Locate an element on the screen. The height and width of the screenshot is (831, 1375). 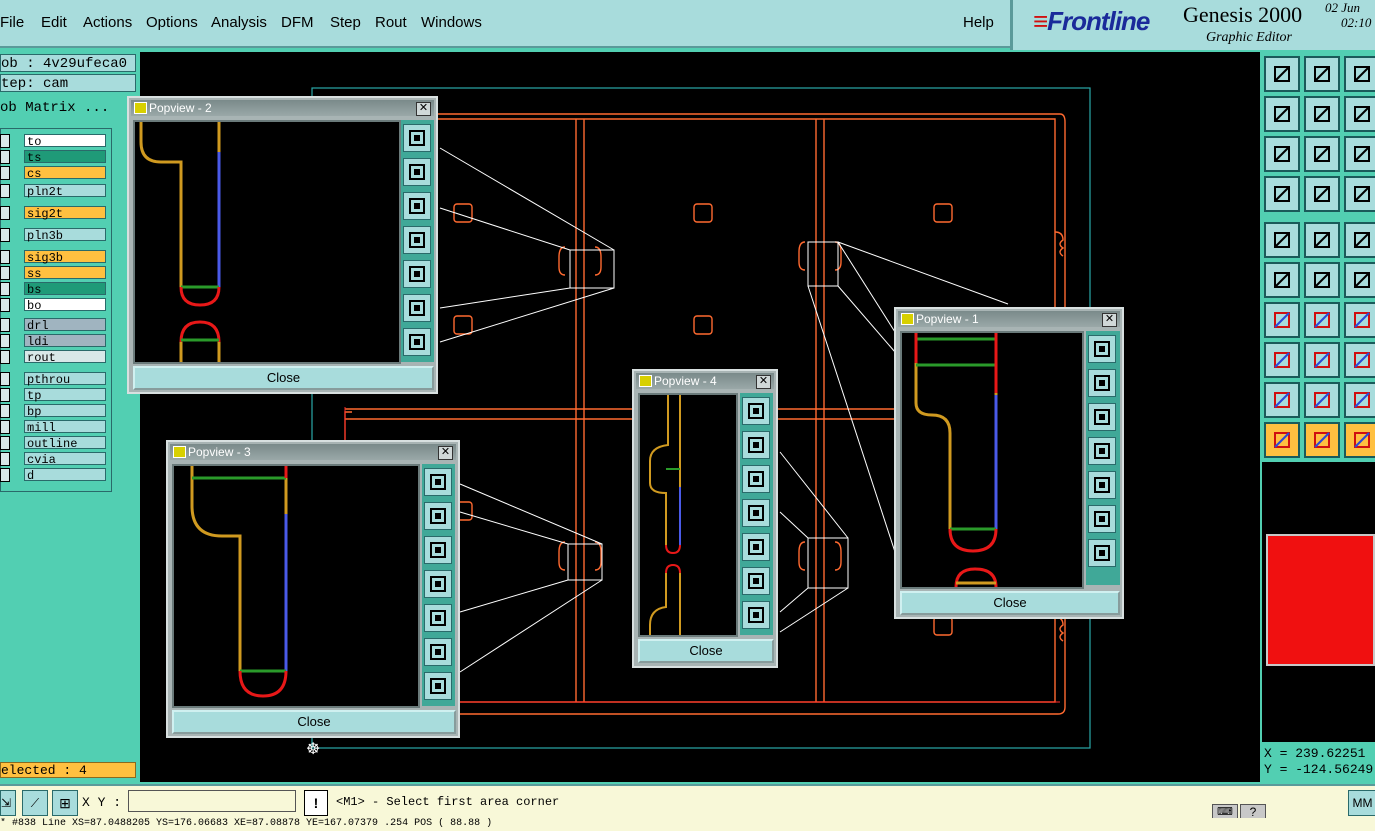
menu-actions: Actions is located at coordinates (107, 22).